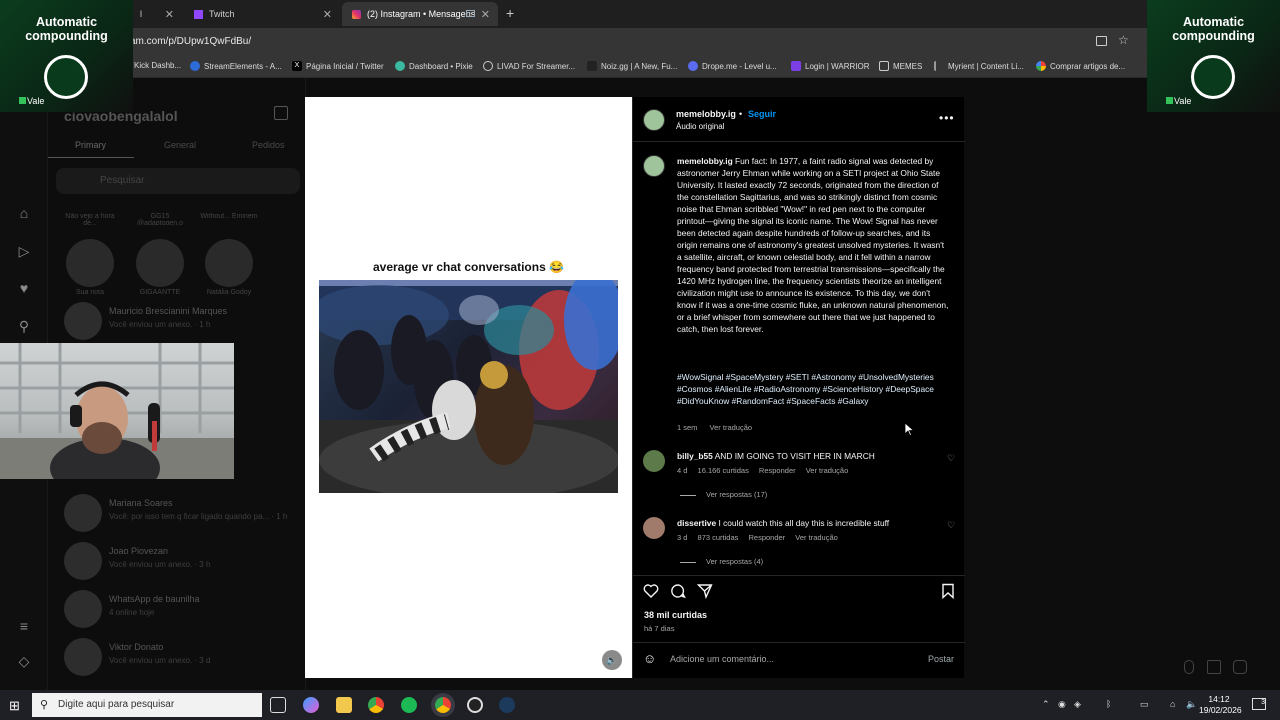 The image size is (1280, 720). Describe the element at coordinates (434, 66) in the screenshot. I see `bookmark-pixie: Dashboard • Pixie` at that location.